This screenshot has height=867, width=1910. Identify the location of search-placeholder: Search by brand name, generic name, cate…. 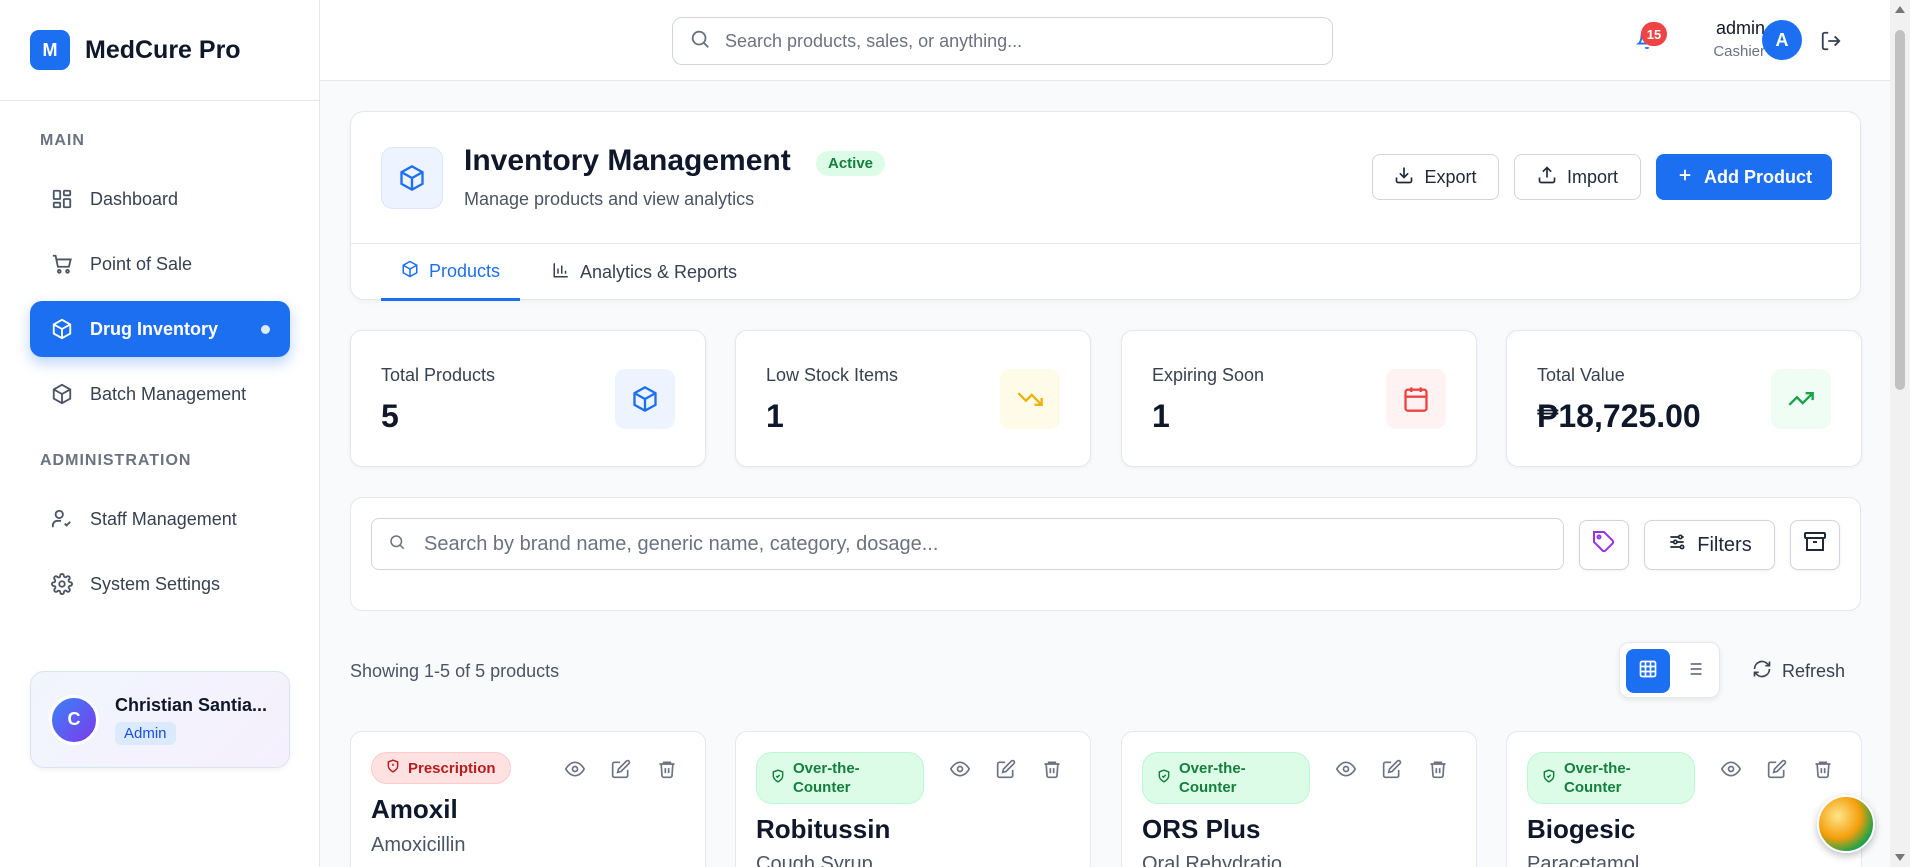
(681, 543).